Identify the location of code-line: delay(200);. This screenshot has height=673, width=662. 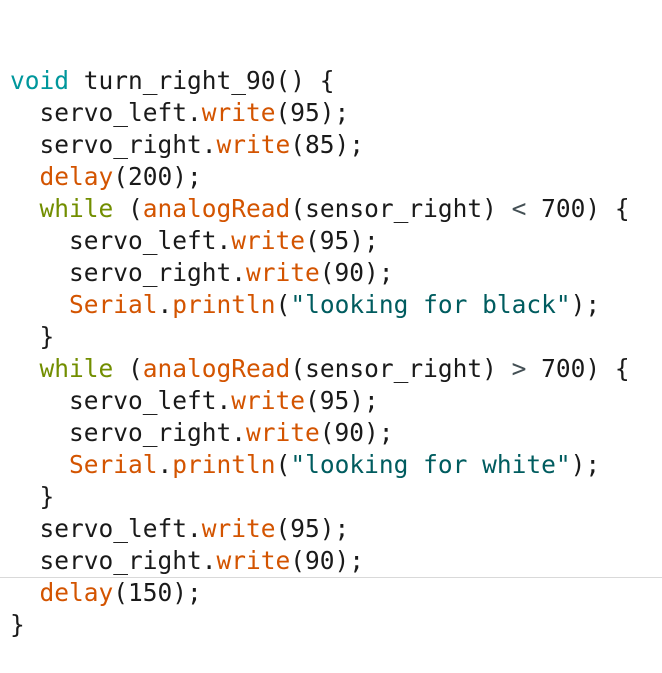
(335, 177).